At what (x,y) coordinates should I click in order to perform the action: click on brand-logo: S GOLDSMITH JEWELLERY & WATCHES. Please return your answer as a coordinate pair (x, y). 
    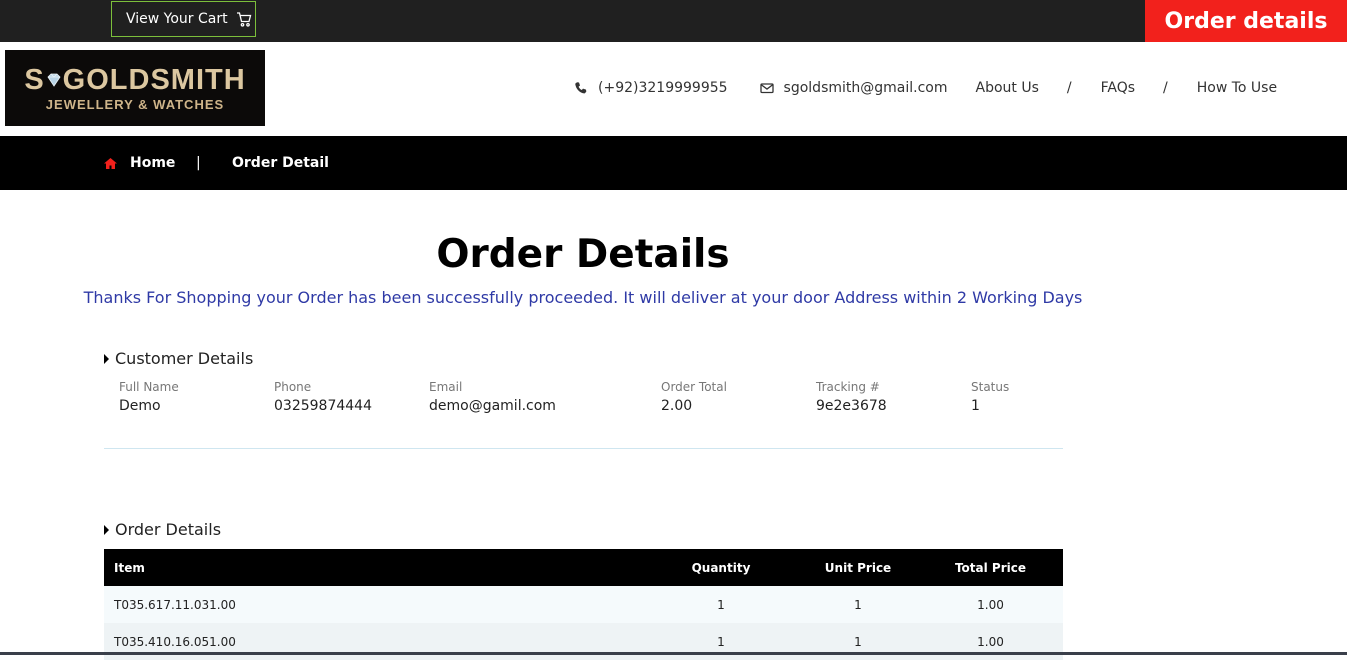
    Looking at the image, I should click on (135, 88).